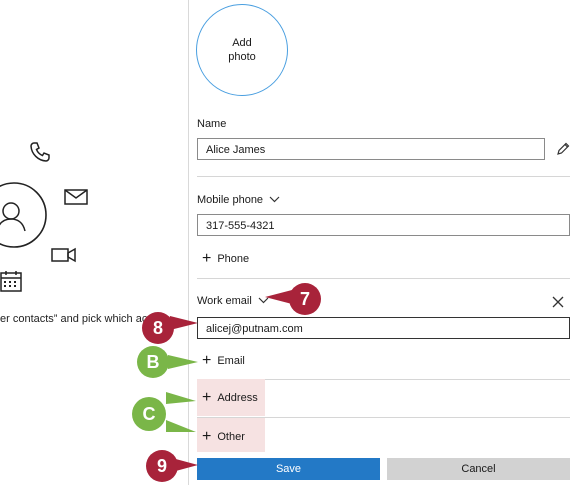 The width and height of the screenshot is (580, 485). What do you see at coordinates (153, 362) in the screenshot?
I see `callout-b: B` at bounding box center [153, 362].